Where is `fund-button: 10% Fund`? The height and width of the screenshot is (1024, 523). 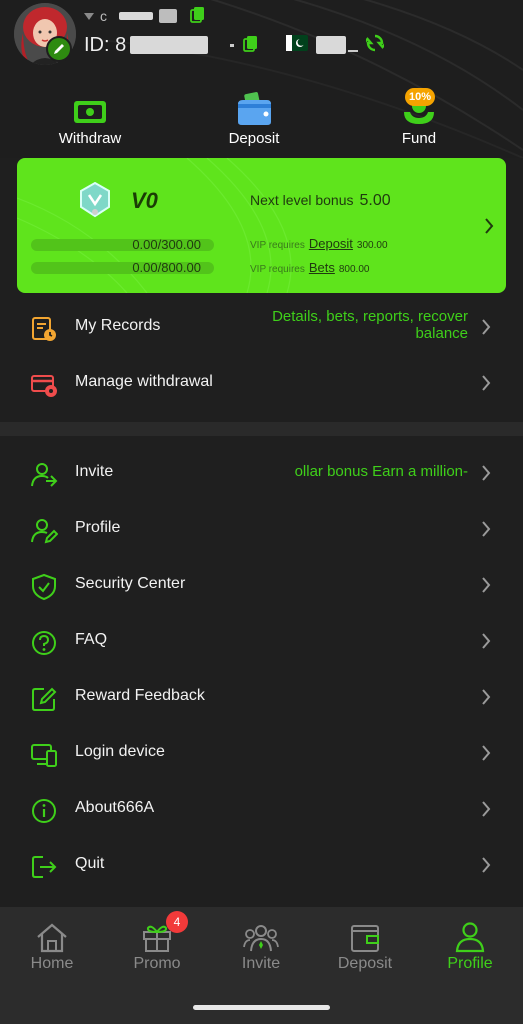
fund-button: 10% Fund is located at coordinates (419, 117).